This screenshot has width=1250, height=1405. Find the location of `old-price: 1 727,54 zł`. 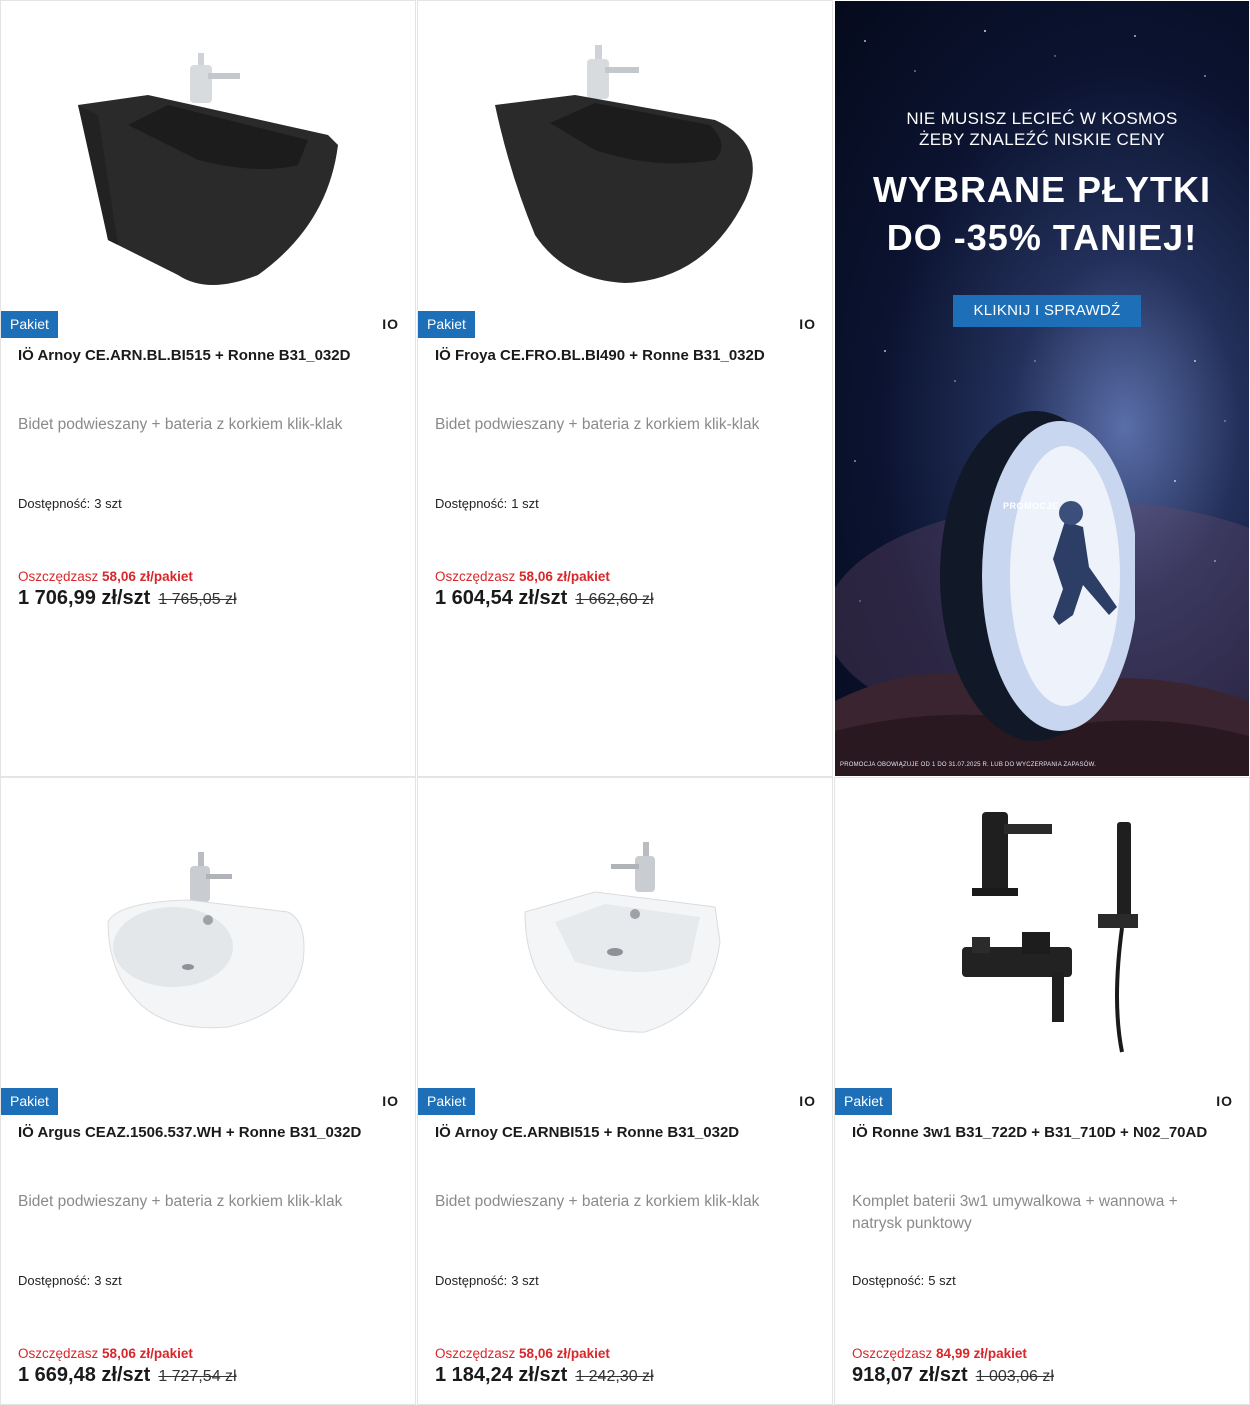

old-price: 1 727,54 zł is located at coordinates (197, 1376).